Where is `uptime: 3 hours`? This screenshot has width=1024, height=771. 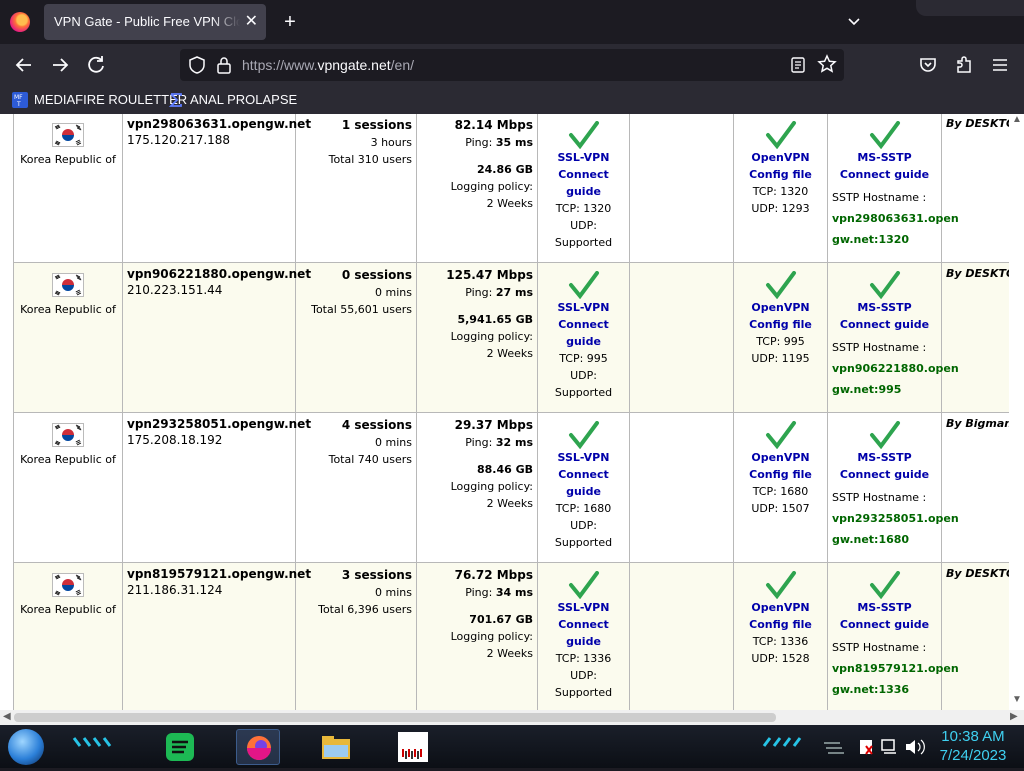
uptime: 3 hours is located at coordinates (356, 142).